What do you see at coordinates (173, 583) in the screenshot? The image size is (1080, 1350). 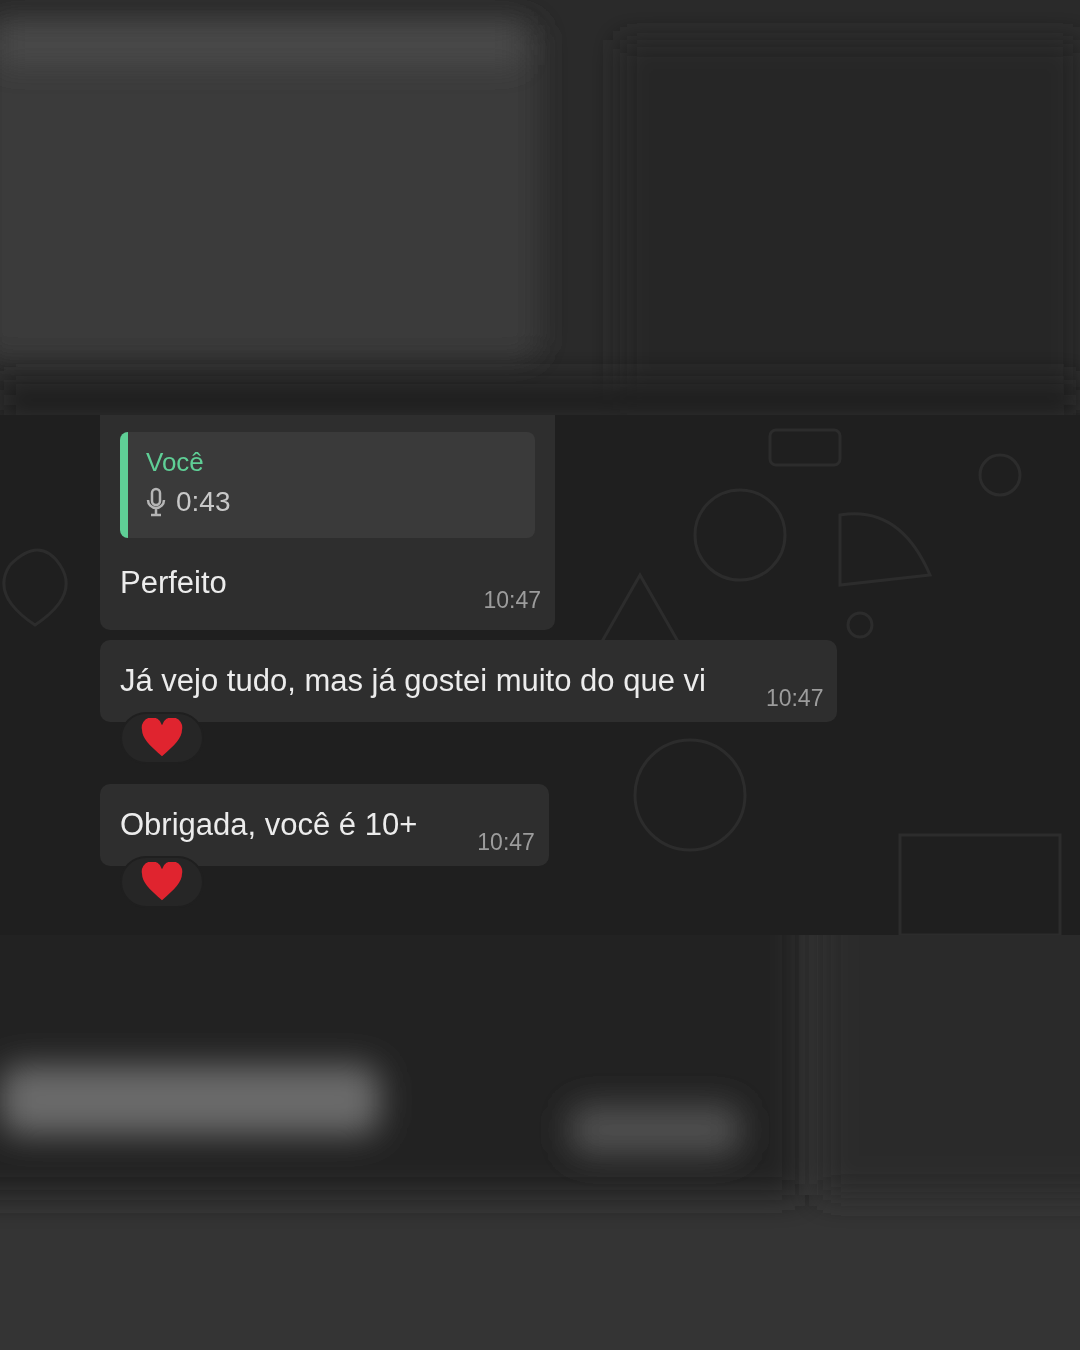 I see `message-text: Perfeito` at bounding box center [173, 583].